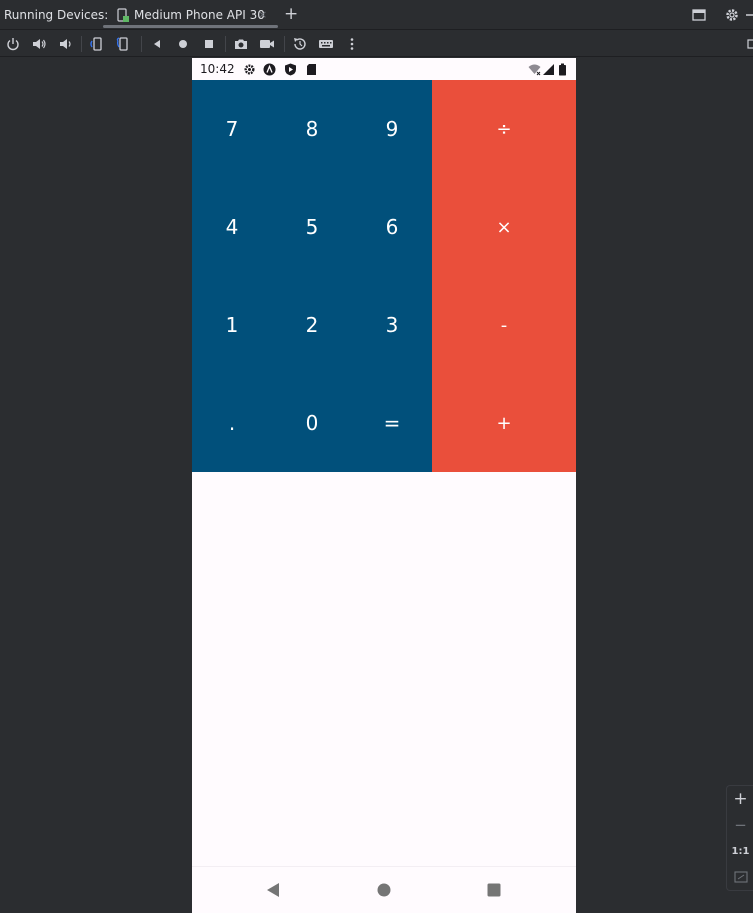  I want to click on home-circle-icon, so click(384, 890).